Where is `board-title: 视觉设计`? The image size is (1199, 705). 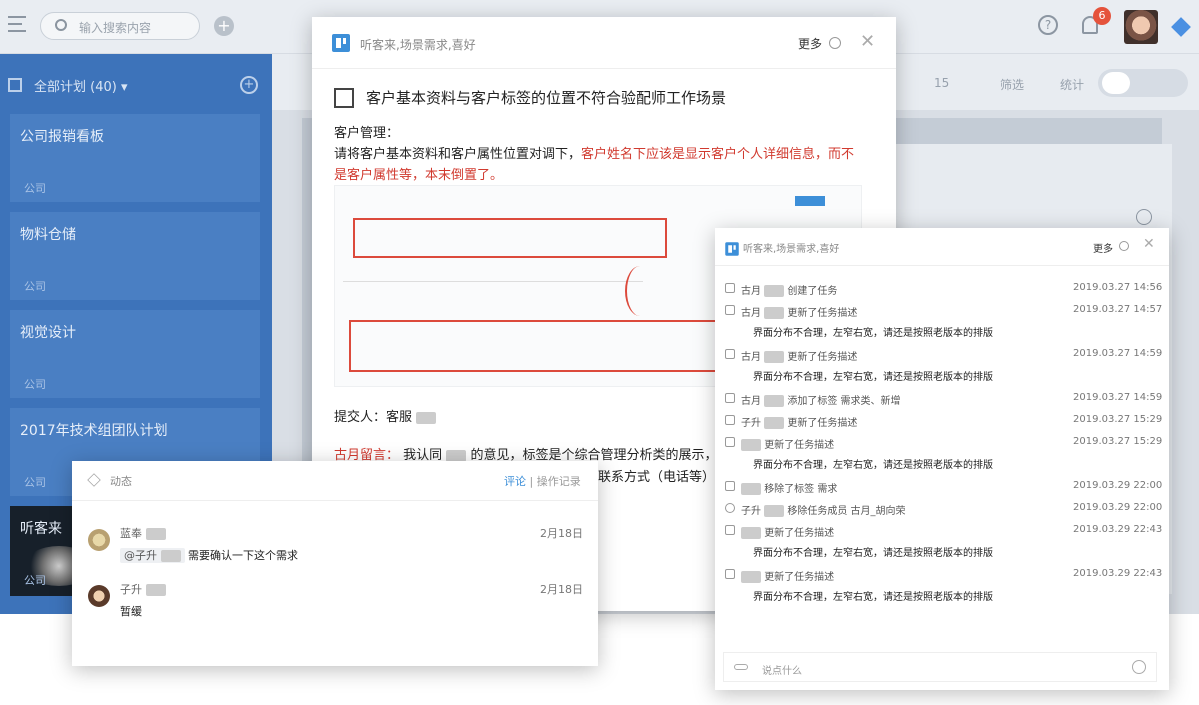 board-title: 视觉设计 is located at coordinates (48, 333).